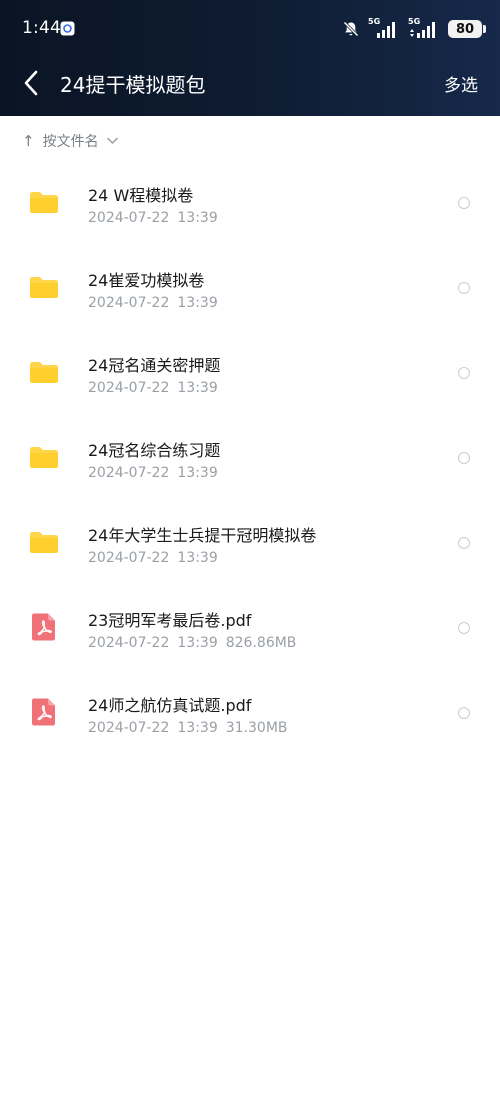 The image size is (500, 1098). Describe the element at coordinates (170, 705) in the screenshot. I see `file-name: 24师之航仿真试题.pdf` at that location.